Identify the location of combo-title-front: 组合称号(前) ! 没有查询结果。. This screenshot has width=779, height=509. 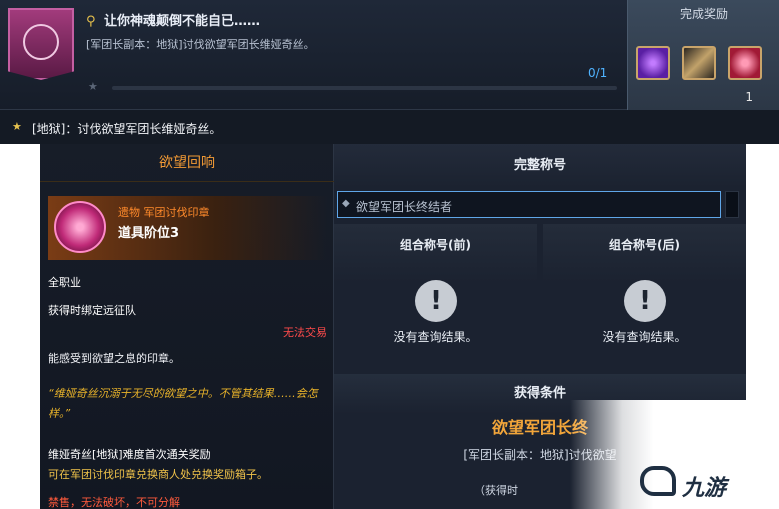
(435, 298).